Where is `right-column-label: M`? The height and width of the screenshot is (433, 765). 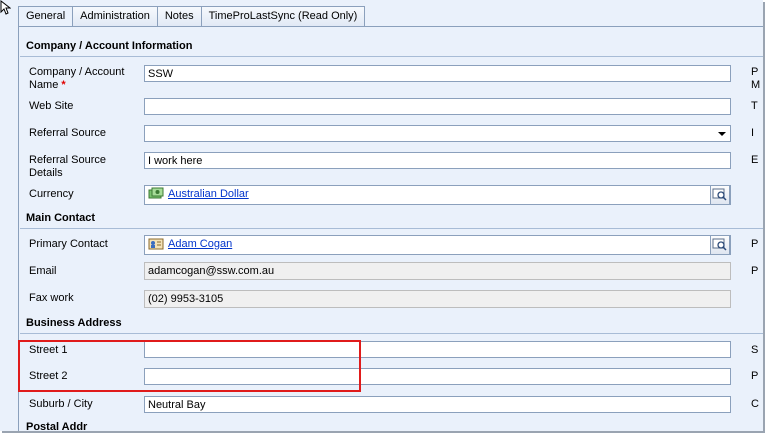
right-column-label: M is located at coordinates (756, 85).